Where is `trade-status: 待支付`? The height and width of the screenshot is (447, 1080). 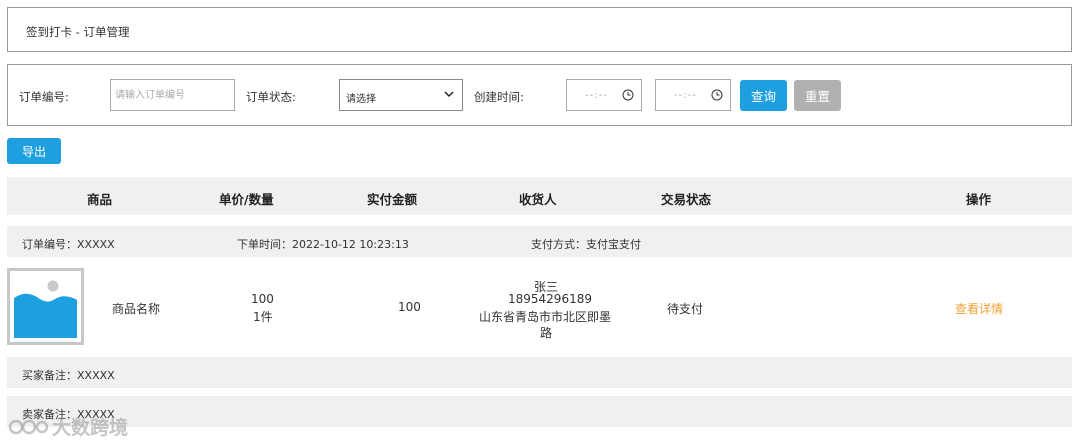
trade-status: 待支付 is located at coordinates (685, 309).